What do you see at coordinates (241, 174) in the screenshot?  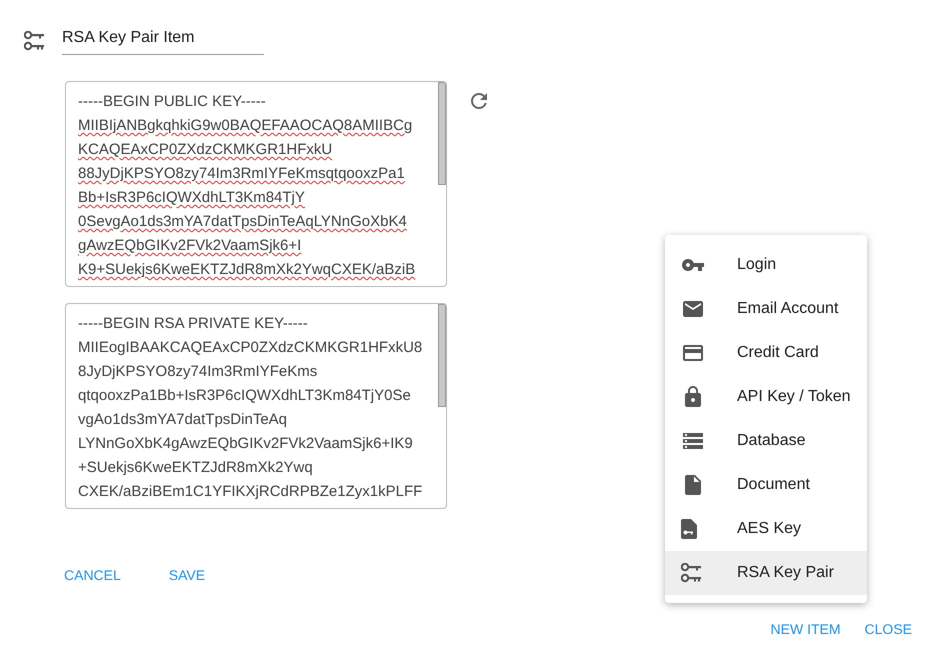 I see `key-text-line: 88JyDjKPSYO8zy74Im3RmIYFeKmsqtqooxzPa1` at bounding box center [241, 174].